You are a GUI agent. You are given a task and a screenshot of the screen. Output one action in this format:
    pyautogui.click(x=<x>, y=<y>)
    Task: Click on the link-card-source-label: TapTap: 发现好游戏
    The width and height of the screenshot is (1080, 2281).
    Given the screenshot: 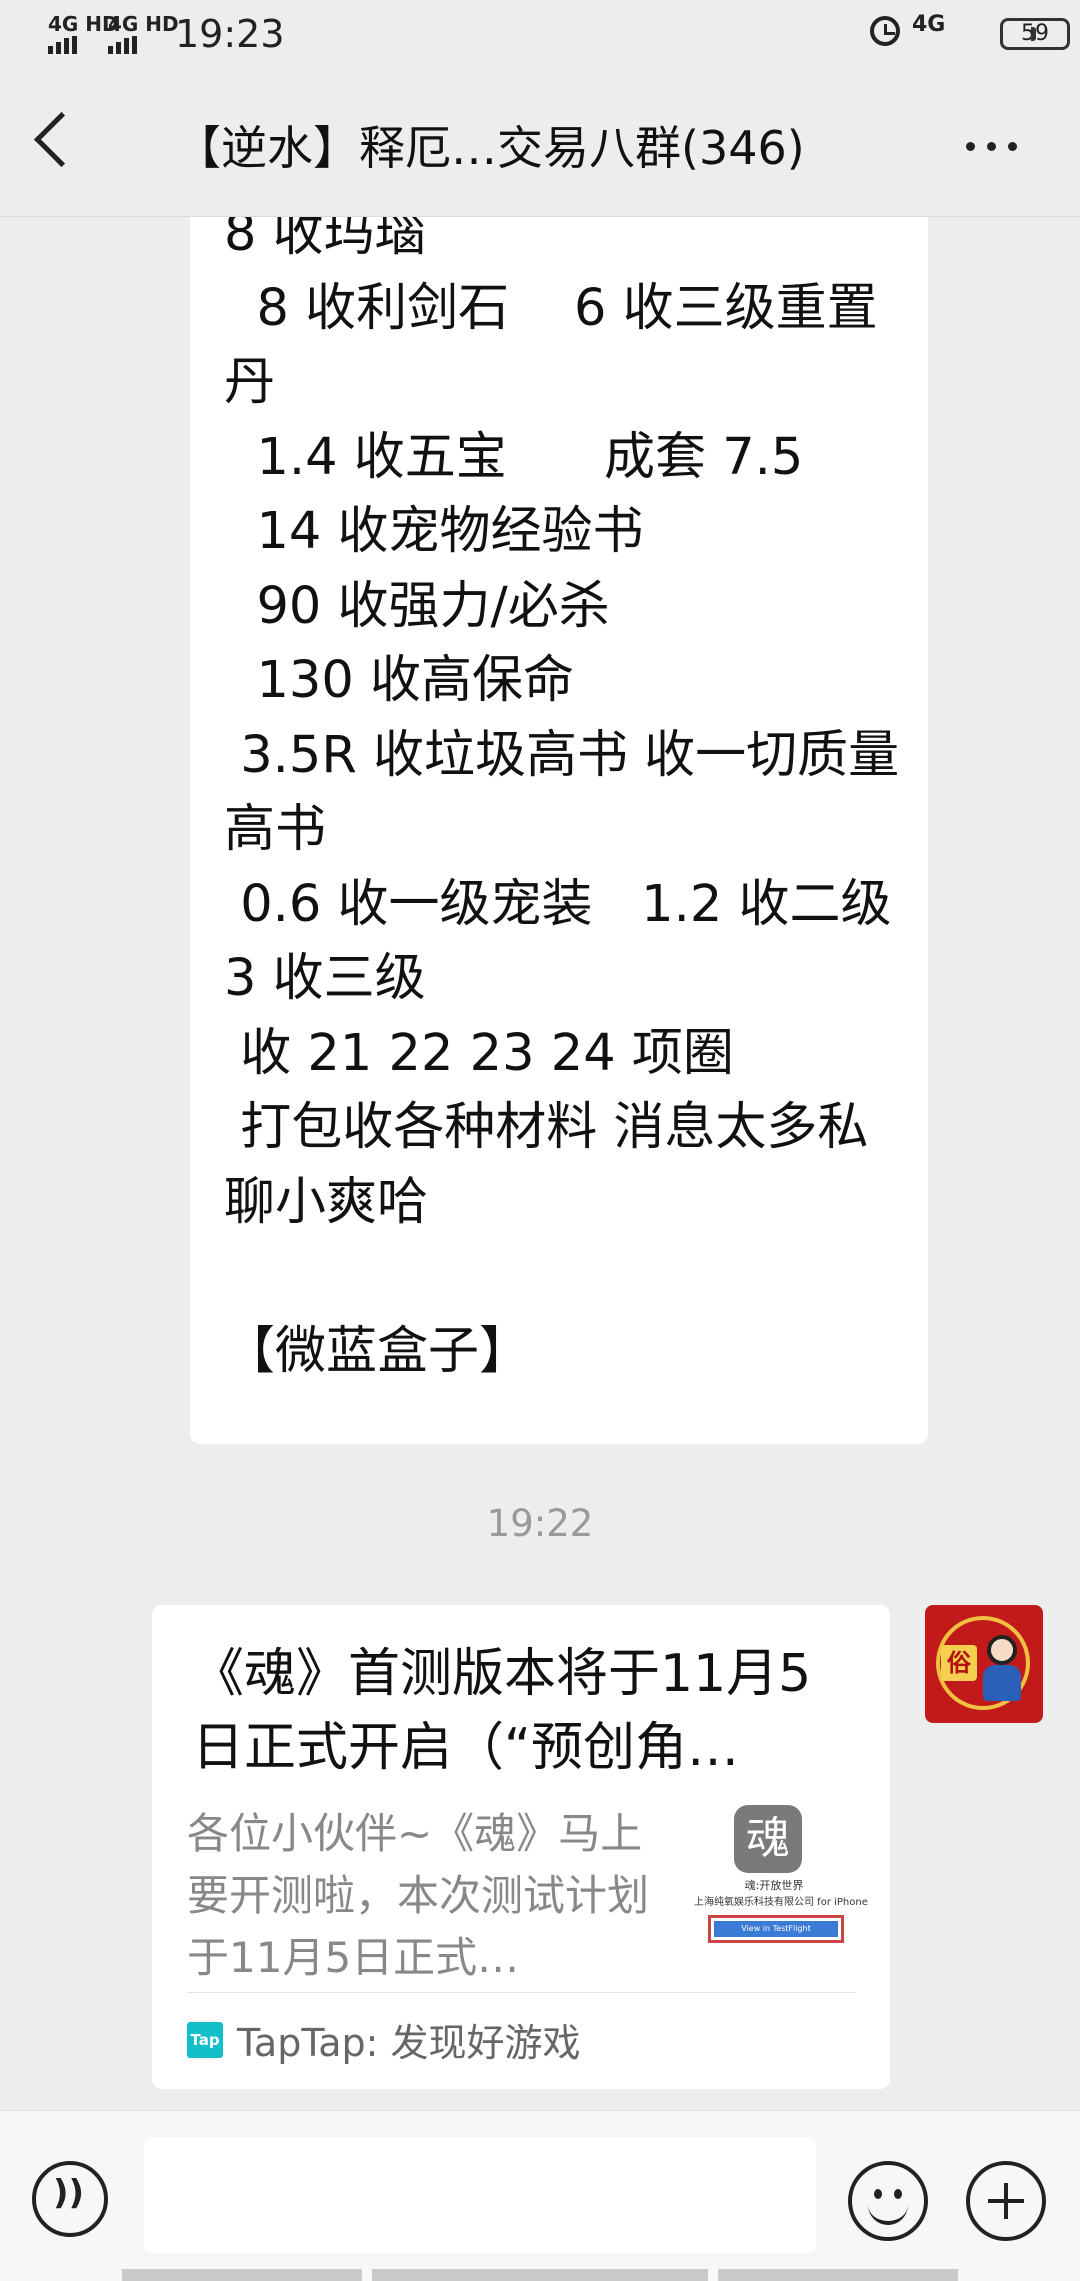 What is the action you would take?
    pyautogui.click(x=409, y=2043)
    